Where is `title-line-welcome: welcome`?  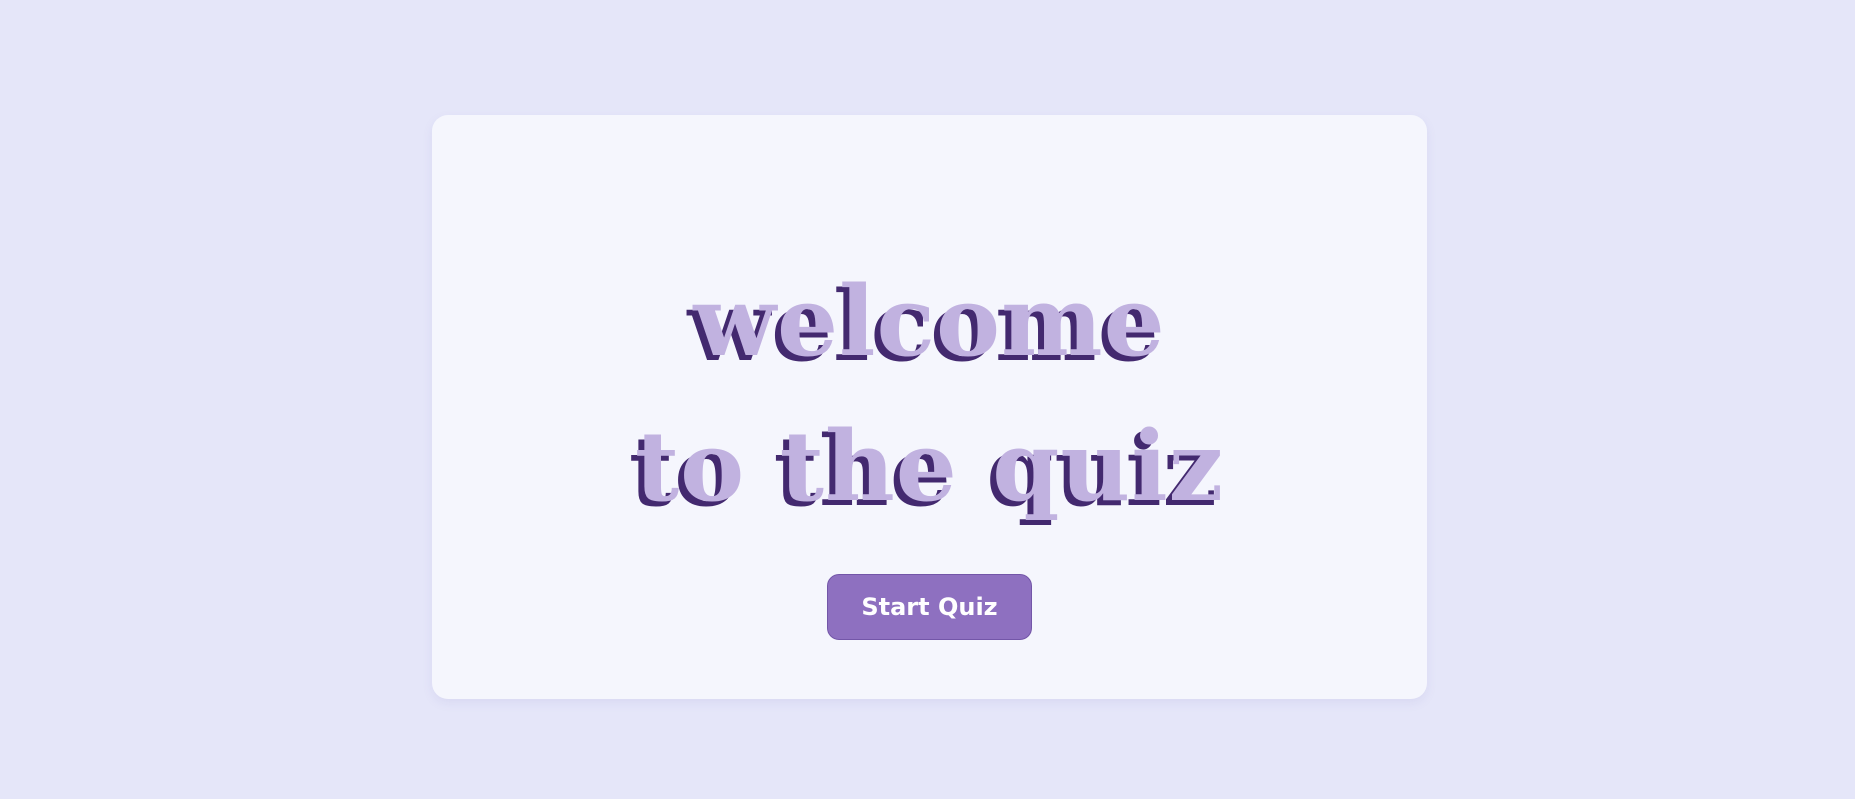 title-line-welcome: welcome is located at coordinates (929, 321).